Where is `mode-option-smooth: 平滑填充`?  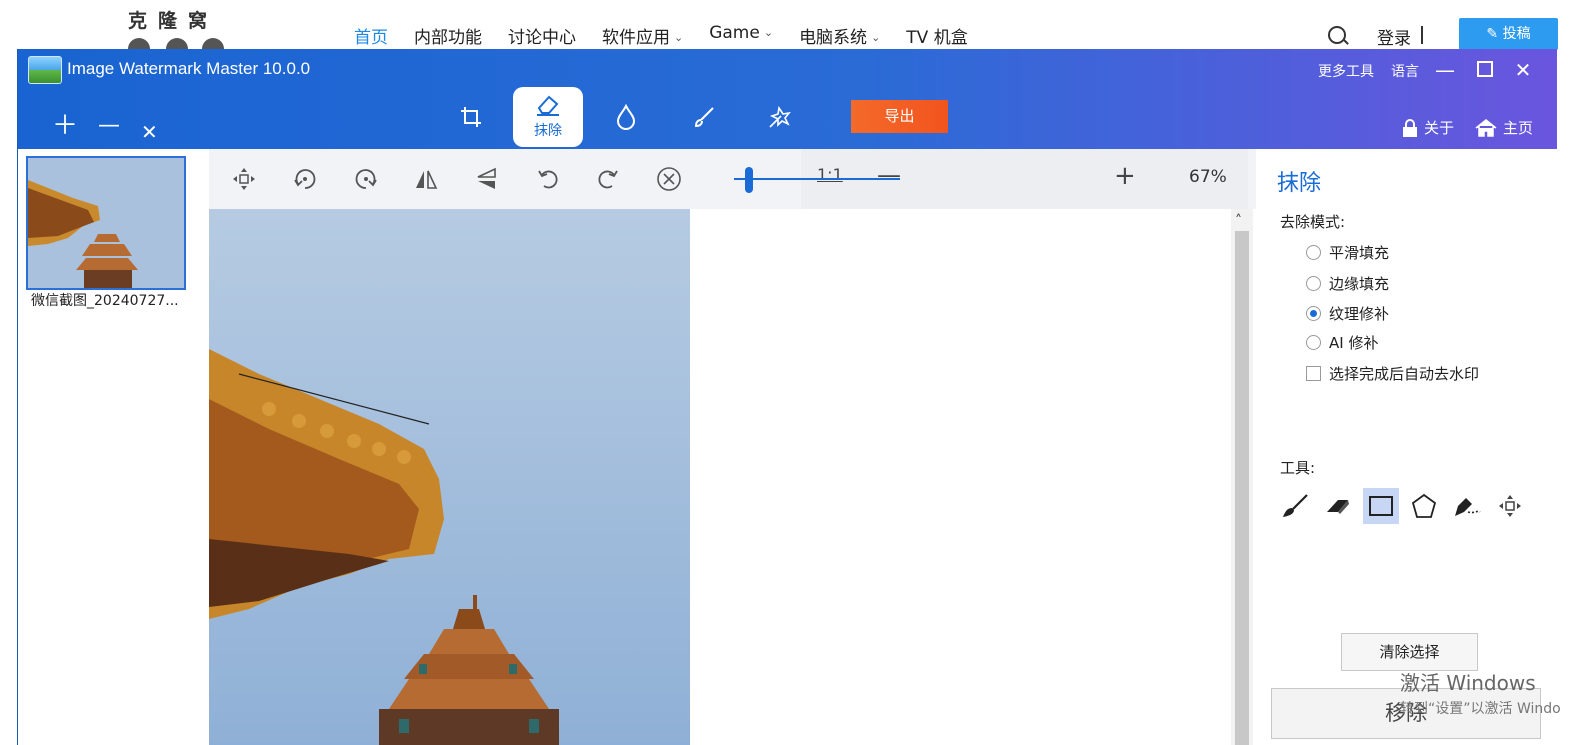 mode-option-smooth: 平滑填充 is located at coordinates (1347, 252).